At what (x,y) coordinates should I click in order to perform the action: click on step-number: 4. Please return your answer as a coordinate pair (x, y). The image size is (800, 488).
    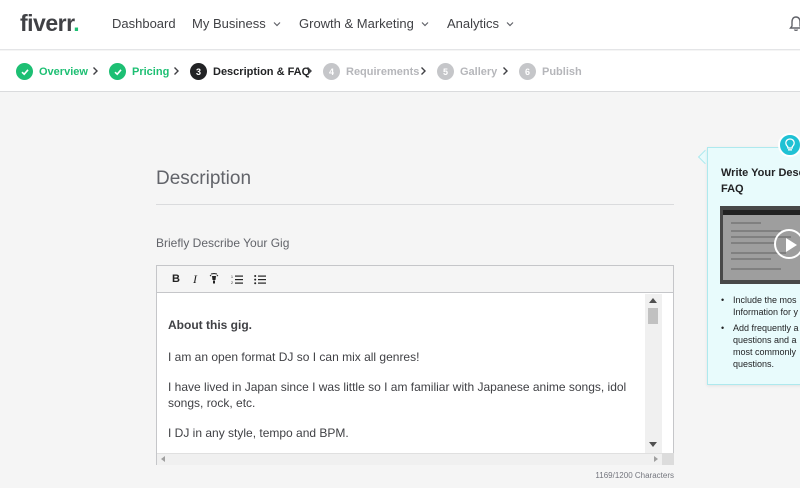
    Looking at the image, I should click on (331, 71).